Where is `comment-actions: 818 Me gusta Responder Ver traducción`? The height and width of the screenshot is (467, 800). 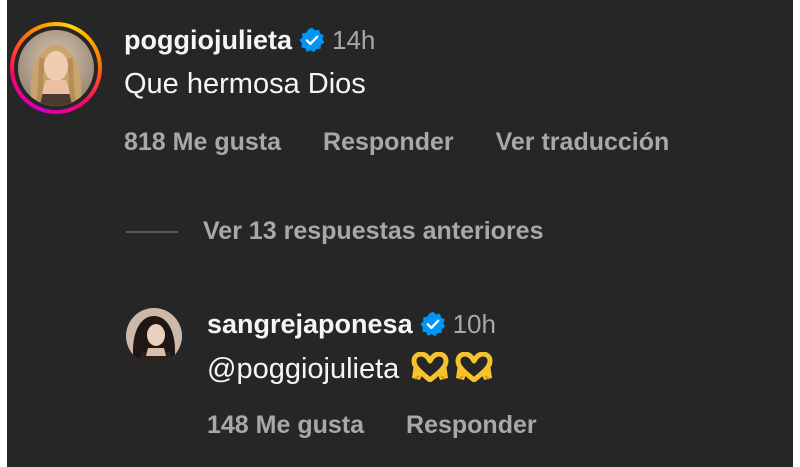
comment-actions: 818 Me gusta Responder Ver traducción is located at coordinates (396, 142).